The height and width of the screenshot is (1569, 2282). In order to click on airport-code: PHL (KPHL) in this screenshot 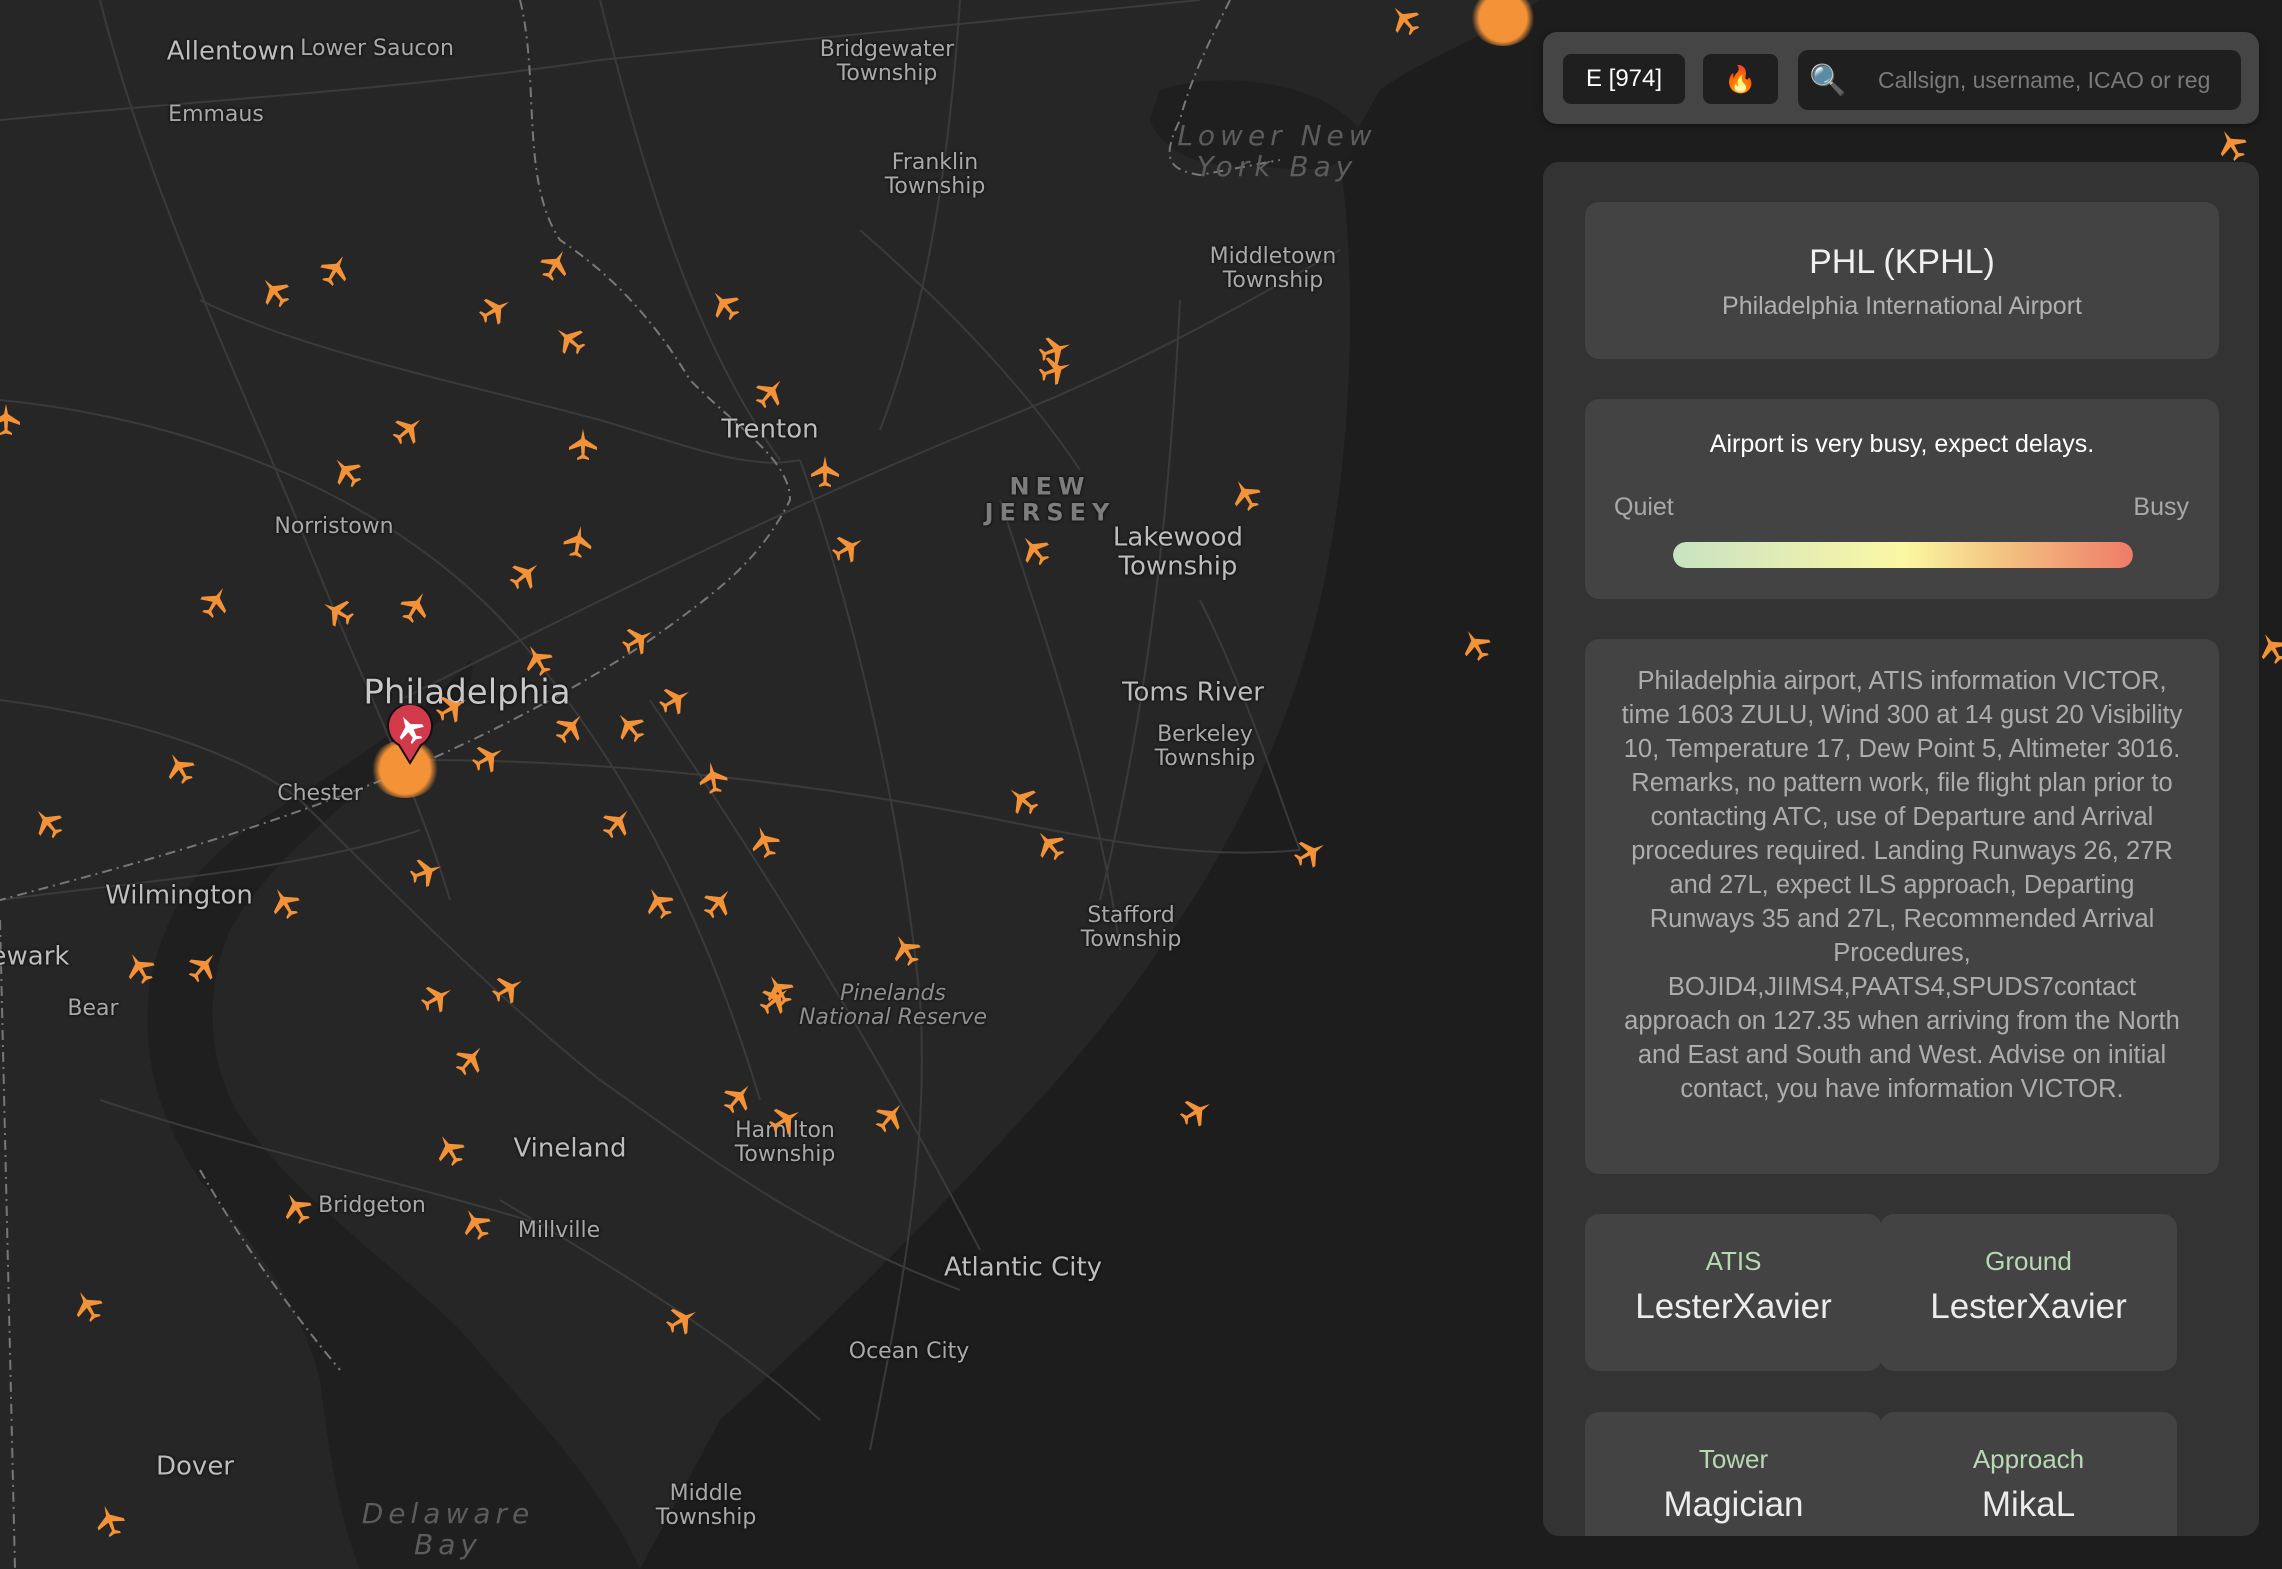, I will do `click(1902, 262)`.